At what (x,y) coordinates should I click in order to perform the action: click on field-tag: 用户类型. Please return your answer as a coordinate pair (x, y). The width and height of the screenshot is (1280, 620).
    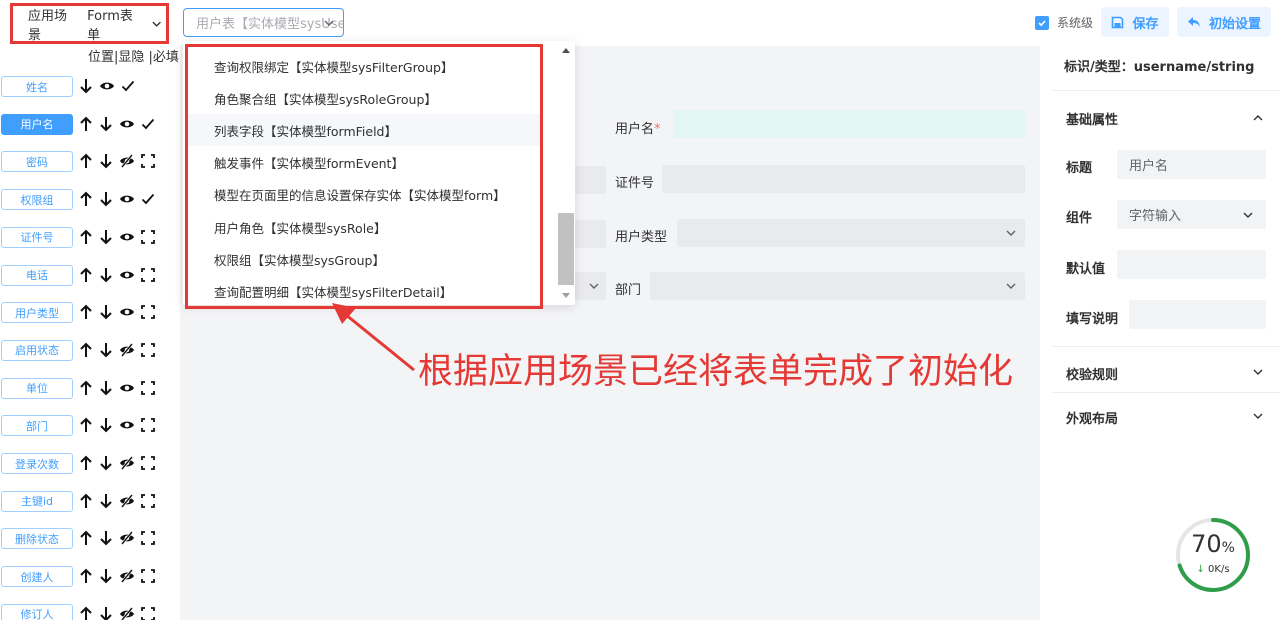
    Looking at the image, I should click on (37, 313).